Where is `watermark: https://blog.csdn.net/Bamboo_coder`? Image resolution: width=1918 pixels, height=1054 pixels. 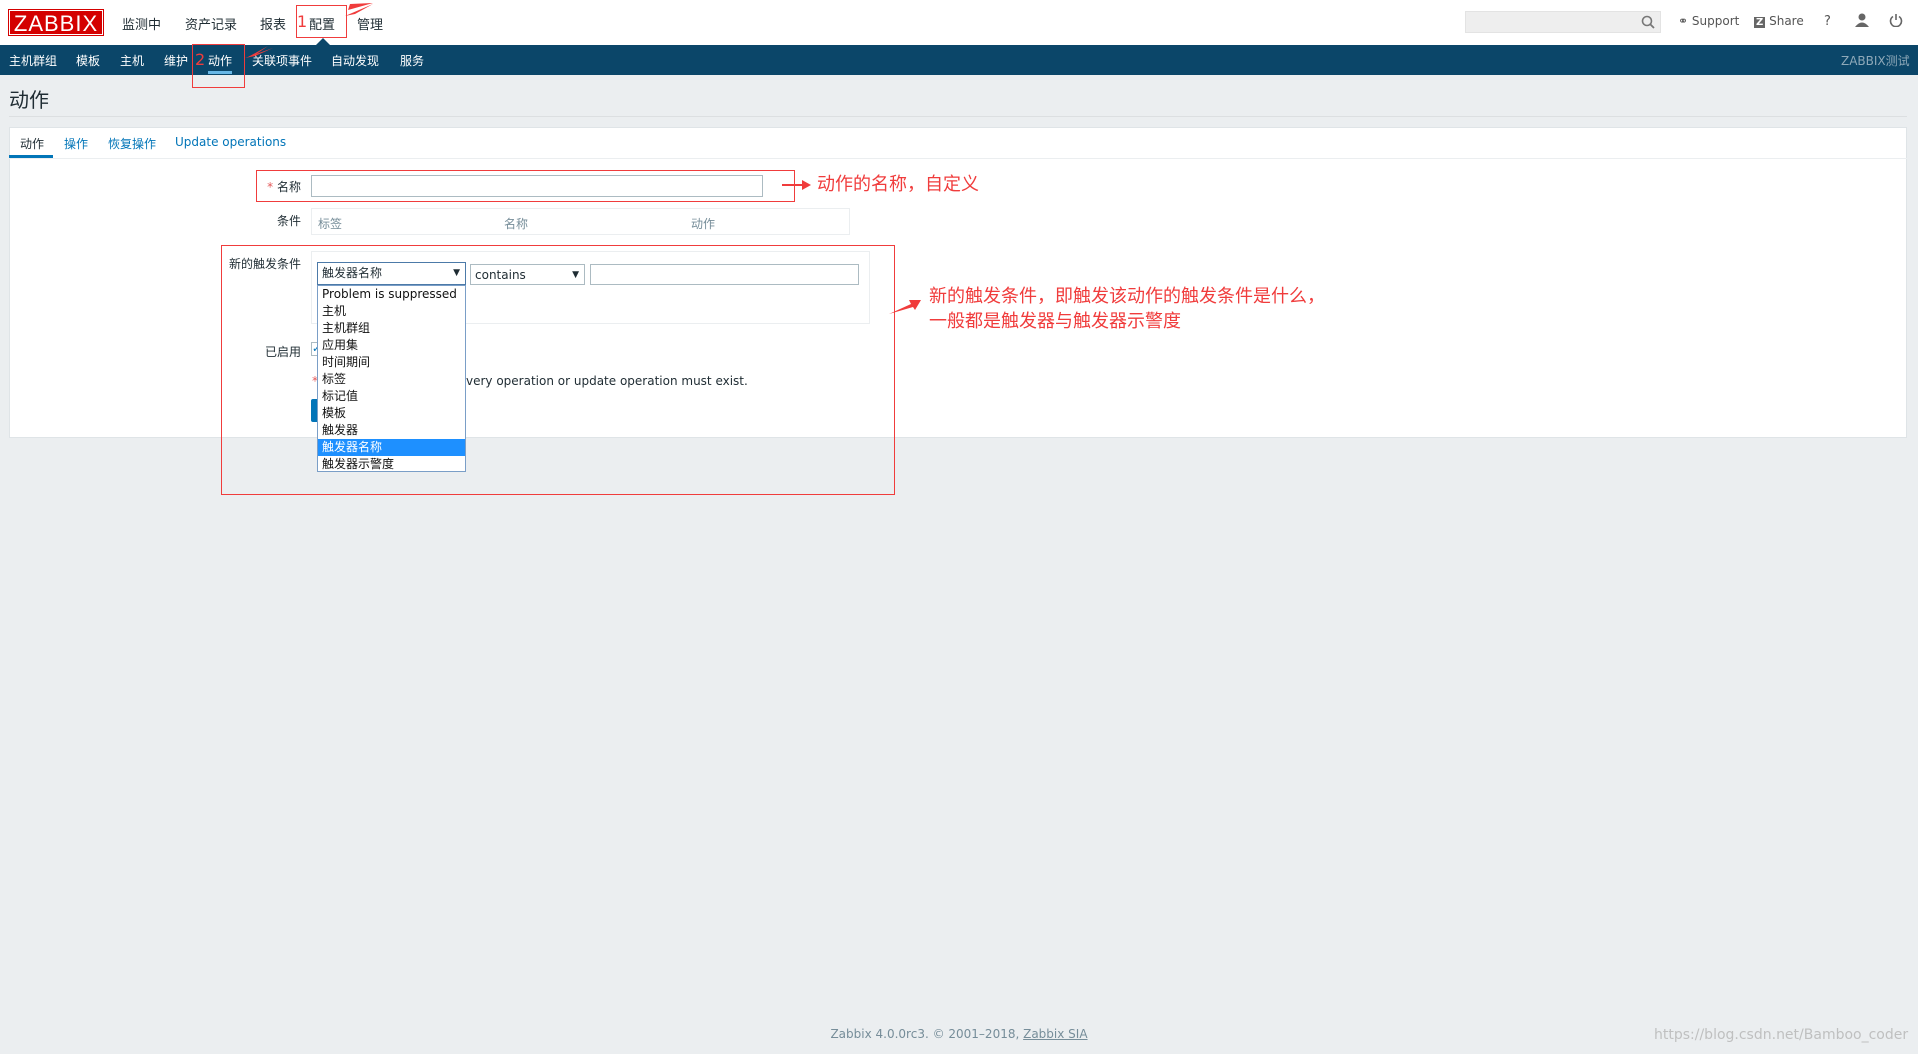
watermark: https://blog.csdn.net/Bamboo_coder is located at coordinates (1781, 1035).